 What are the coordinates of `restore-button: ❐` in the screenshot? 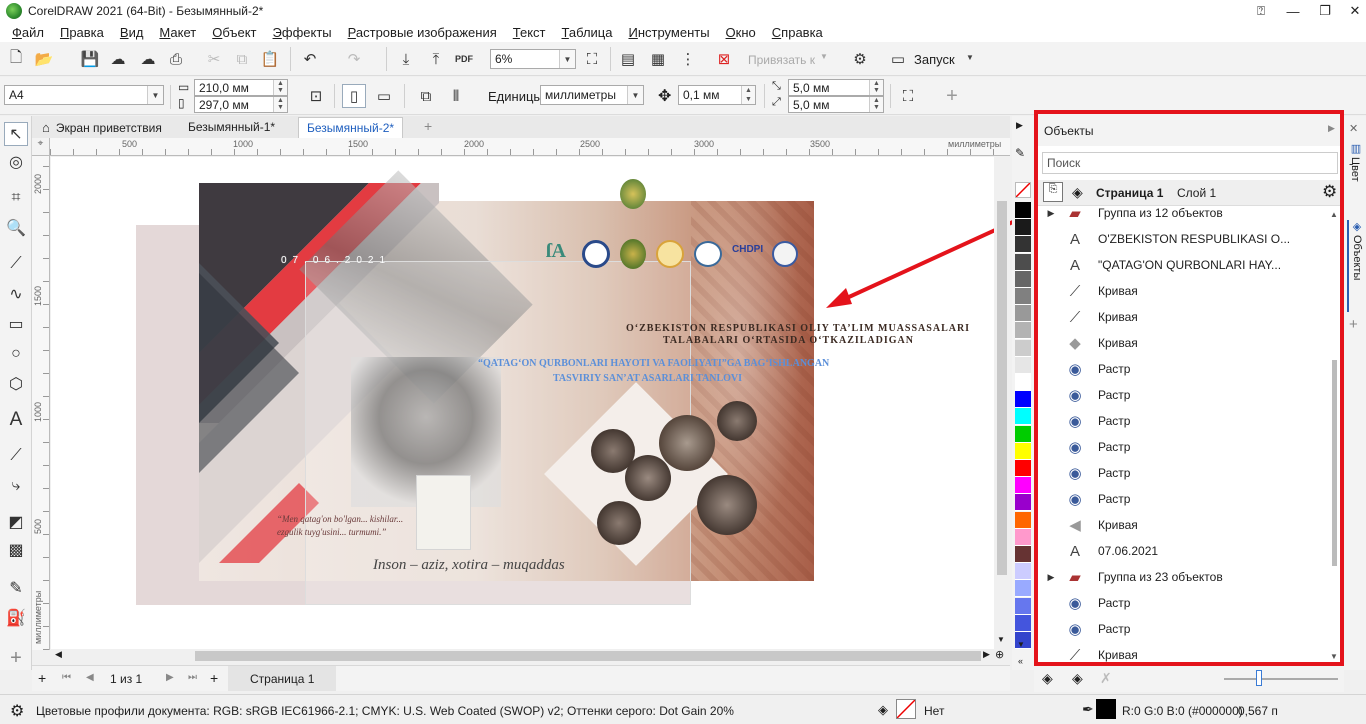 It's located at (1325, 11).